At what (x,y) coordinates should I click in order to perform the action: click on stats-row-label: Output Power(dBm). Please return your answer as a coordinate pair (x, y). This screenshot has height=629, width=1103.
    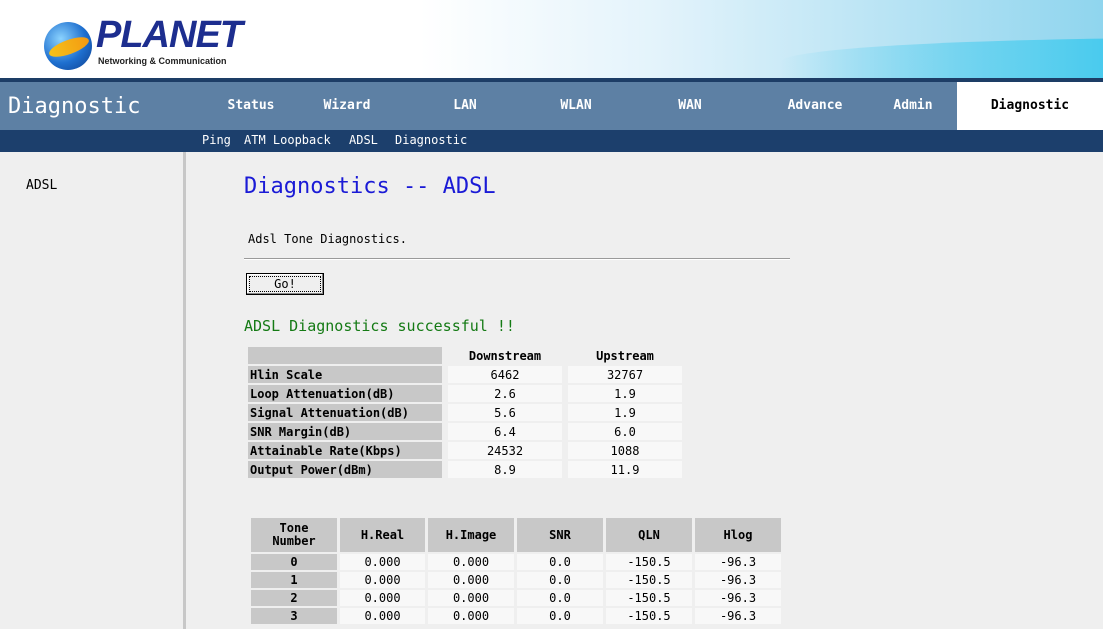
    Looking at the image, I should click on (345, 469).